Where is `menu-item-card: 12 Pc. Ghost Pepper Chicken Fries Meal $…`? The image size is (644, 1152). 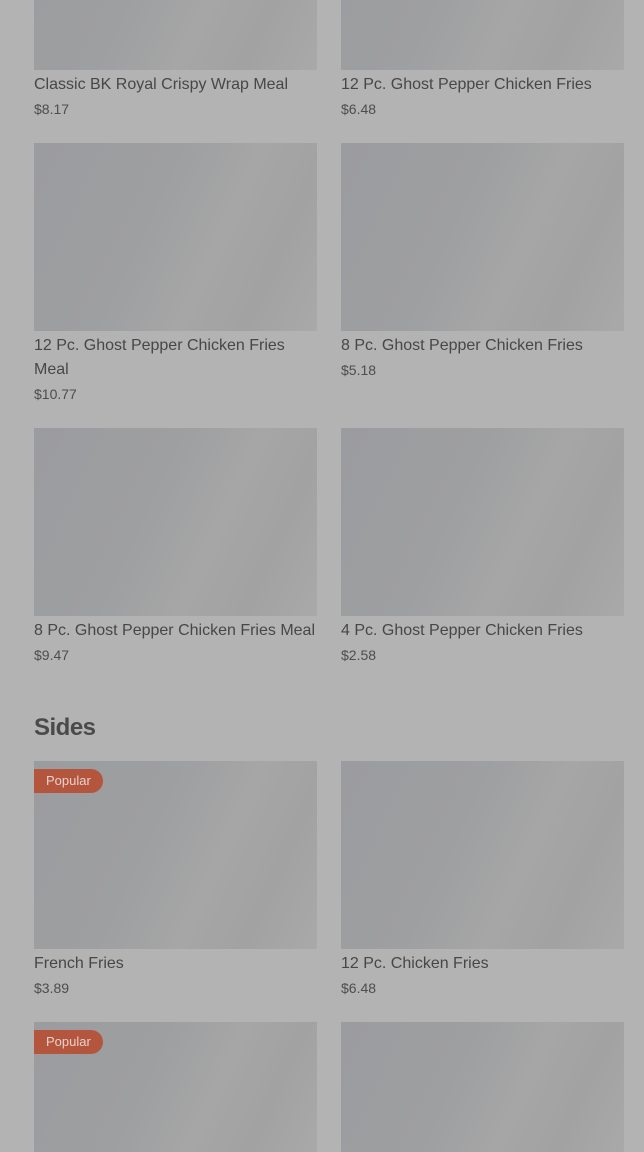
menu-item-card: 12 Pc. Ghost Pepper Chicken Fries Meal $… is located at coordinates (175, 273).